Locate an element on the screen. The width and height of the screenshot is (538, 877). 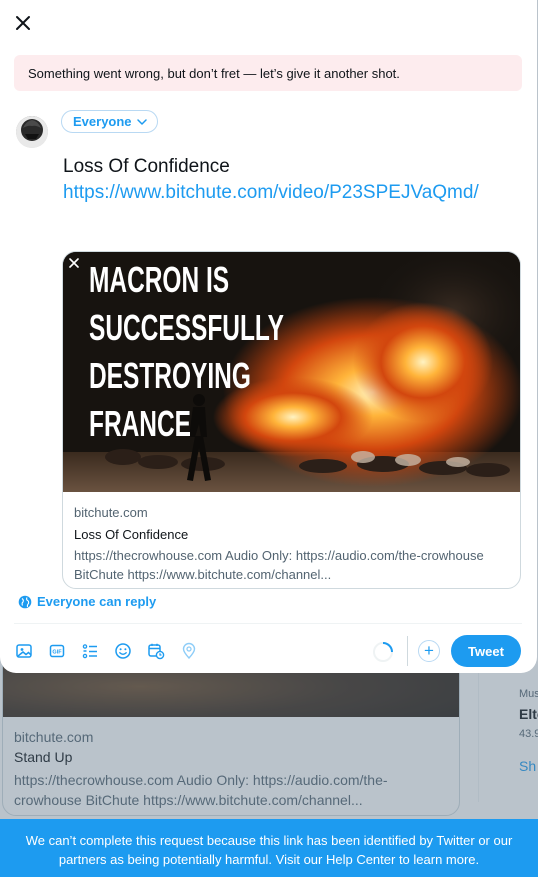
compose-toolbar: GIF is located at coordinates (106, 651).